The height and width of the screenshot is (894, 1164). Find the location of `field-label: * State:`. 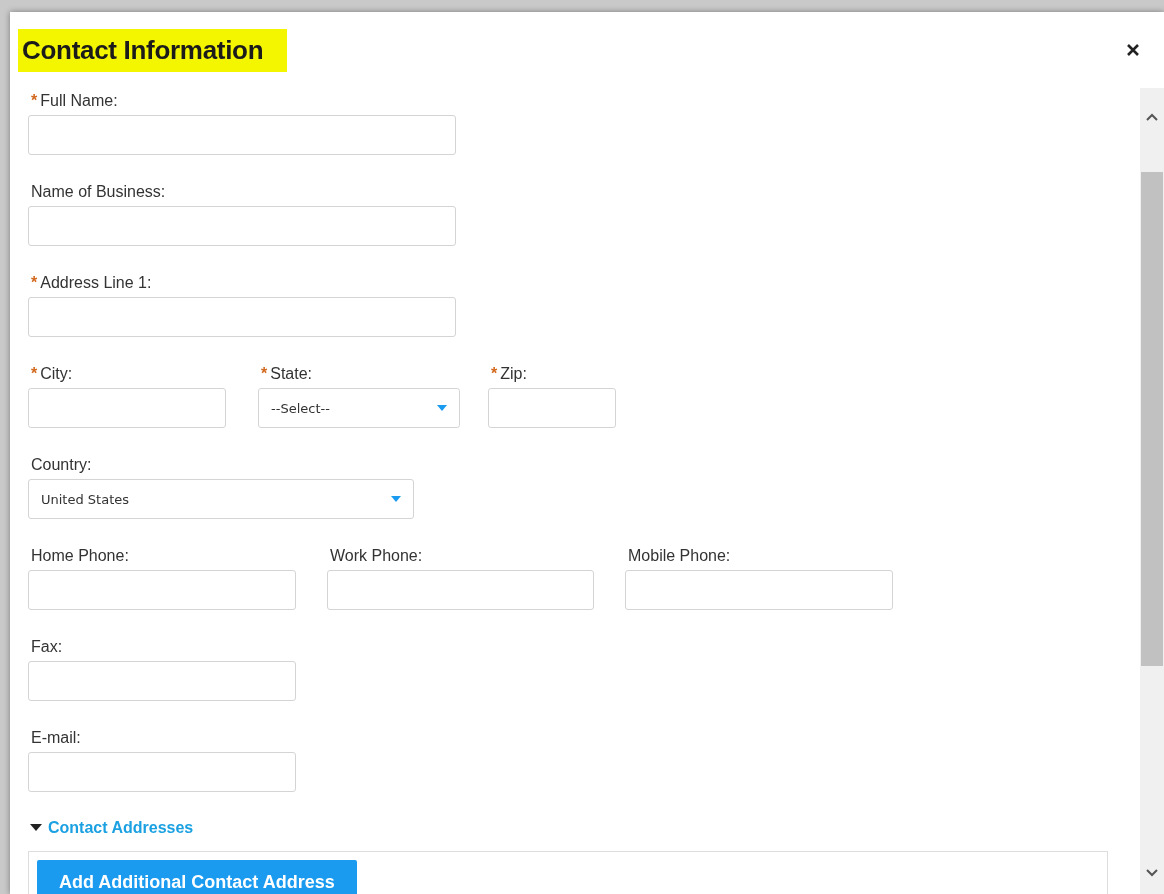

field-label: * State: is located at coordinates (287, 374).